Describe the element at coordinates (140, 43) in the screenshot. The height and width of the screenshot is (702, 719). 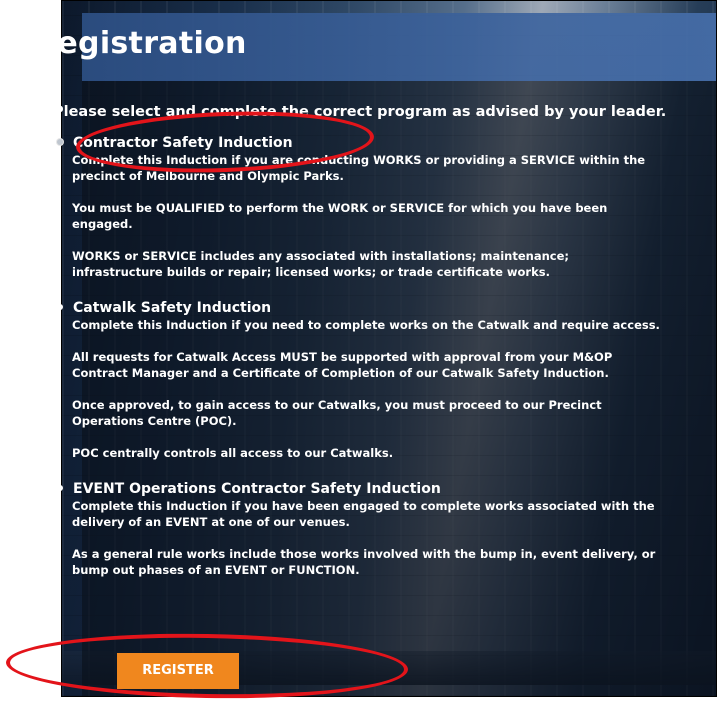
I see `page-title: Registration` at that location.